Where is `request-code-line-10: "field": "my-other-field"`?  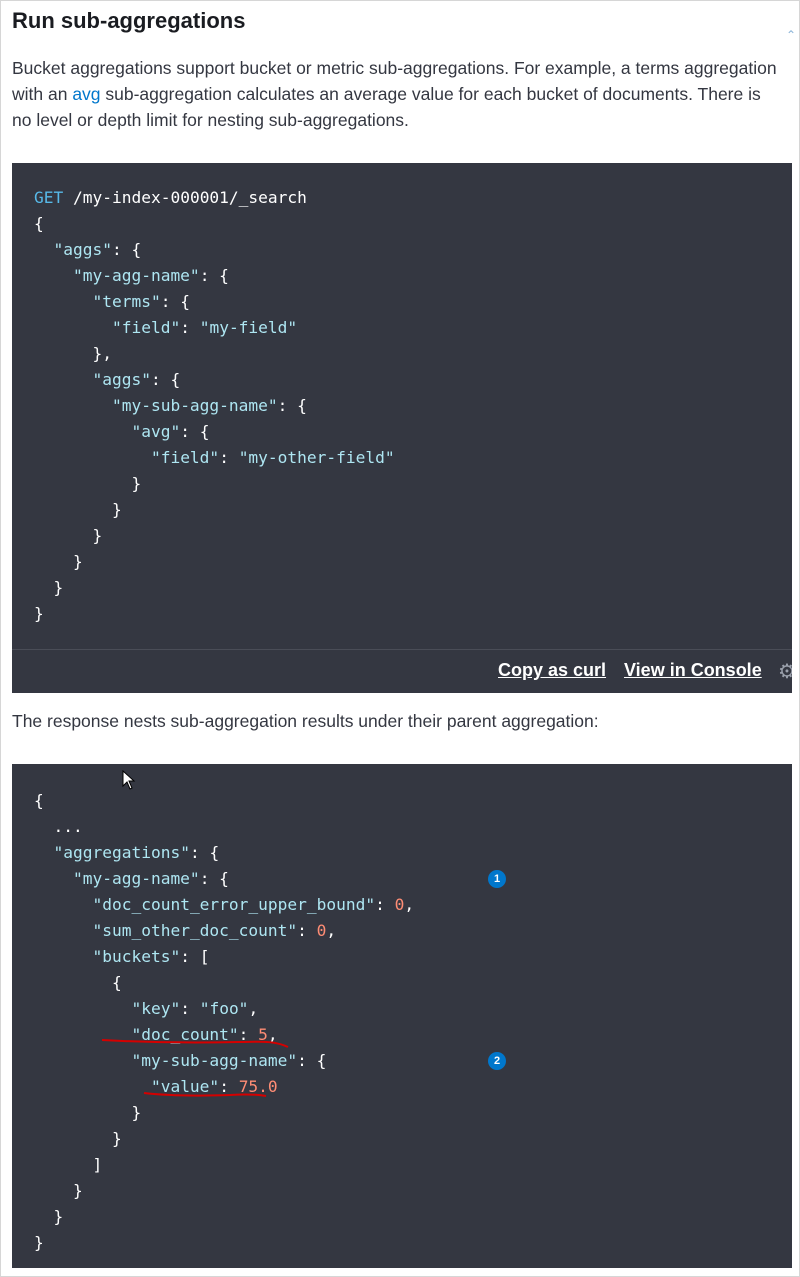
request-code-line-10: "field": "my-other-field" is located at coordinates (272, 457).